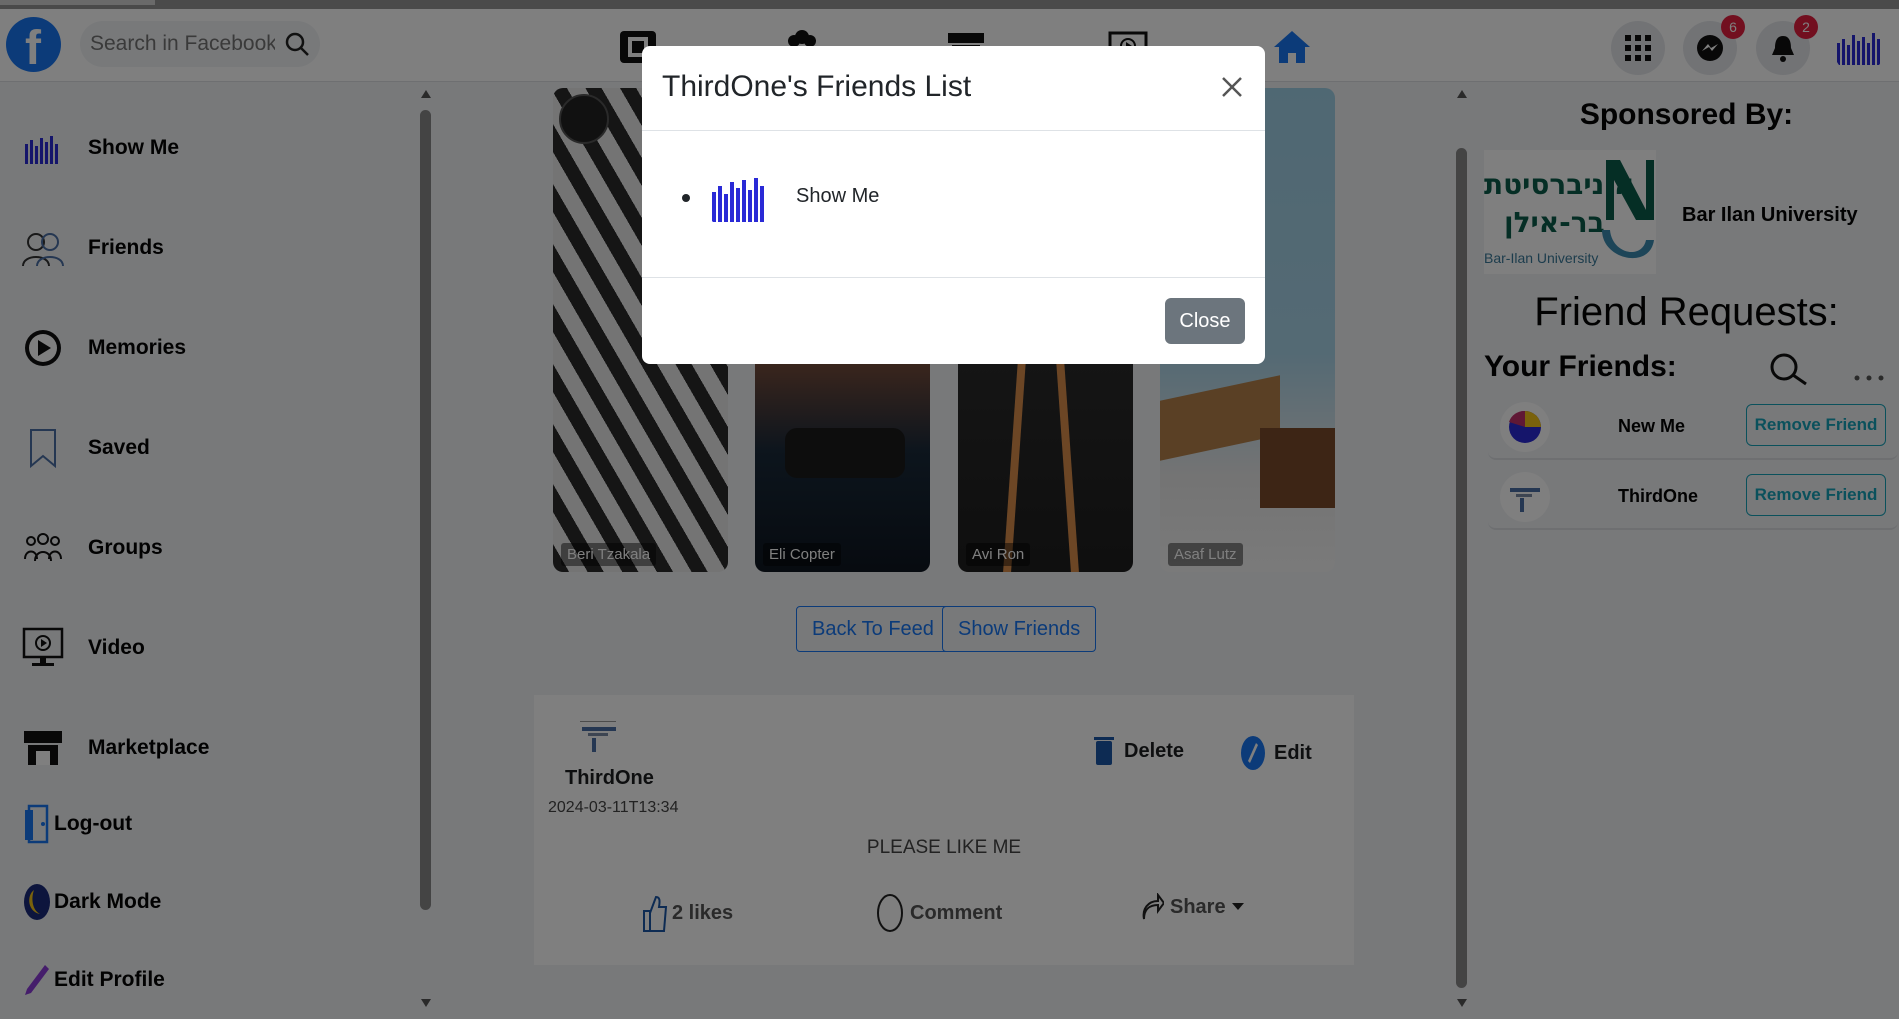  Describe the element at coordinates (1205, 321) in the screenshot. I see `close-button: Close` at that location.